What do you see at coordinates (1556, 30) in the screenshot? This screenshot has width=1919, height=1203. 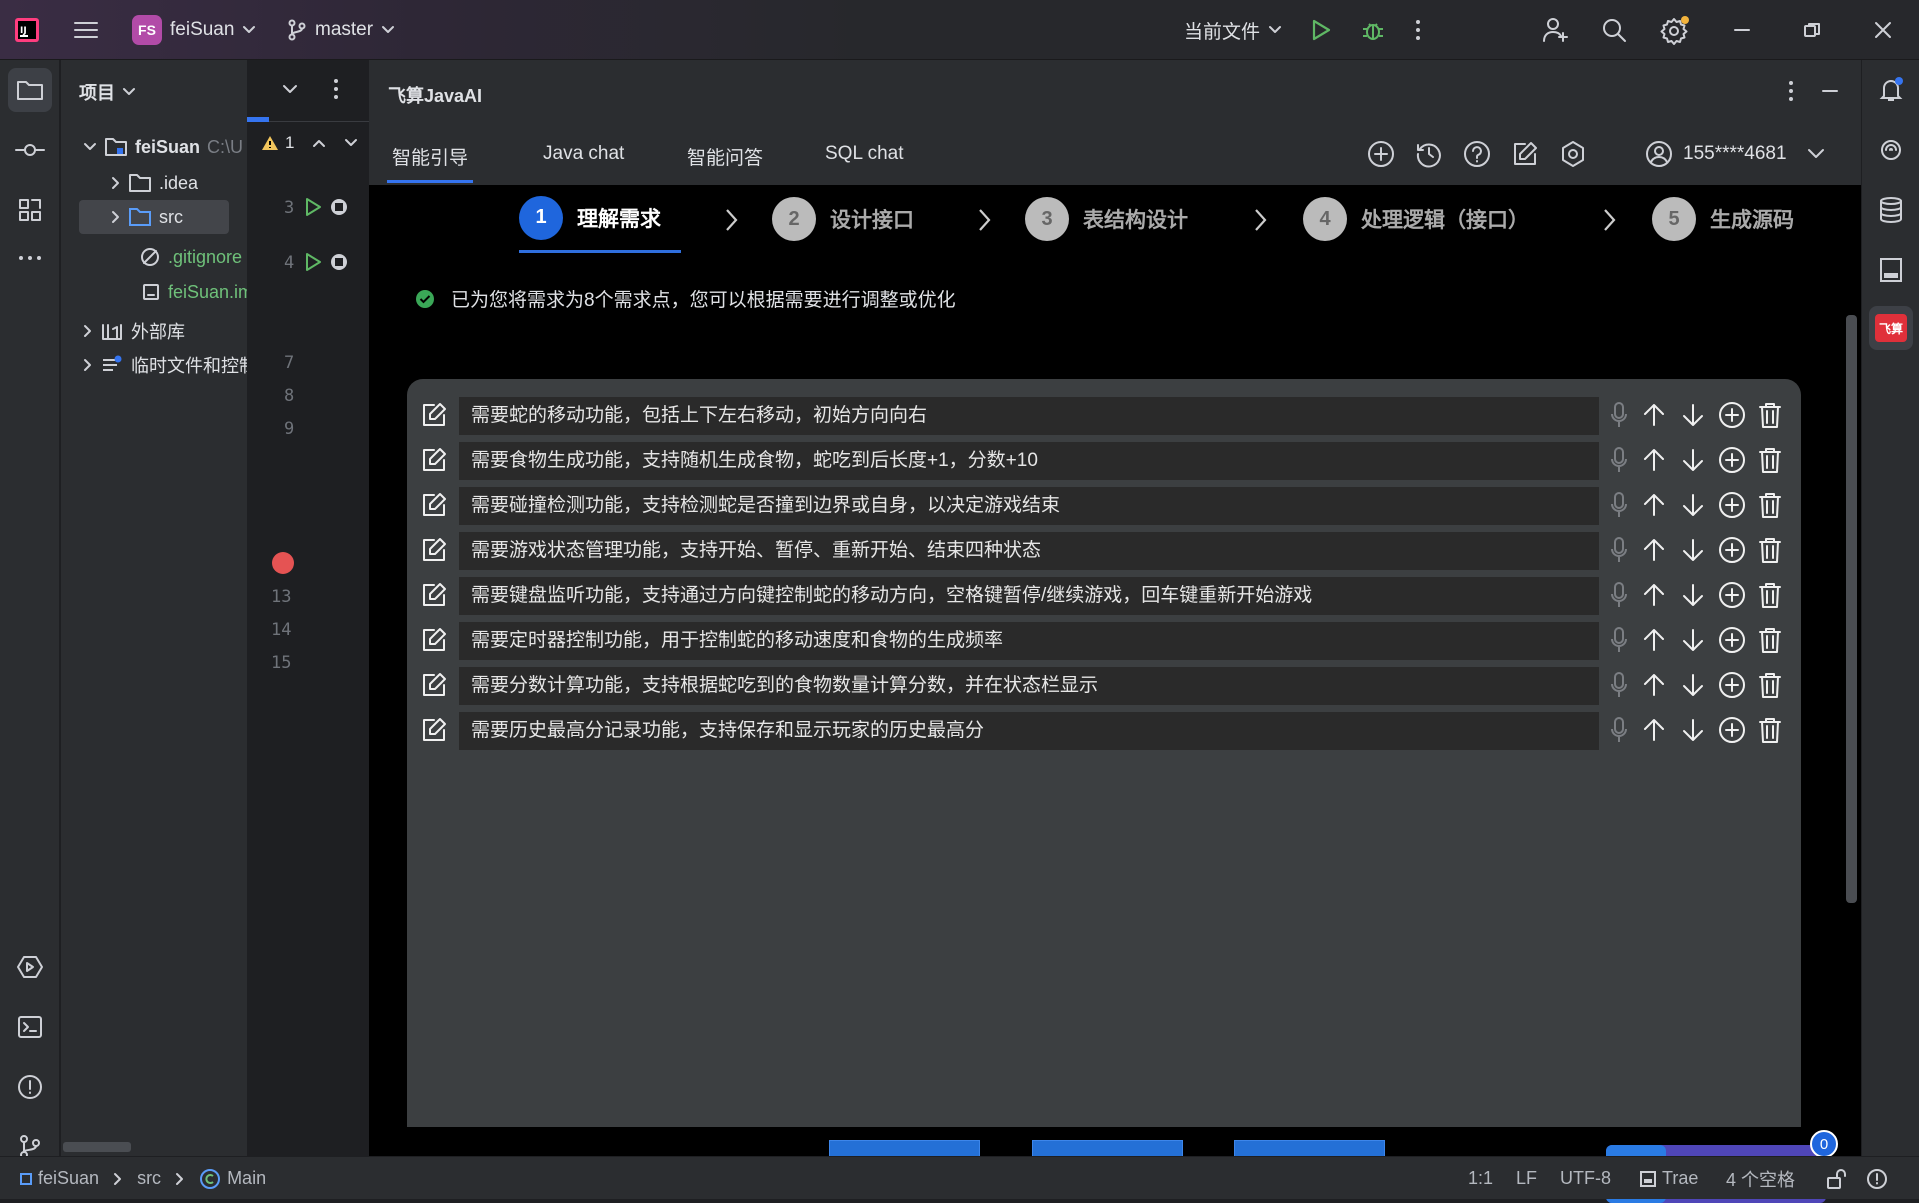 I see `add-user-icon` at bounding box center [1556, 30].